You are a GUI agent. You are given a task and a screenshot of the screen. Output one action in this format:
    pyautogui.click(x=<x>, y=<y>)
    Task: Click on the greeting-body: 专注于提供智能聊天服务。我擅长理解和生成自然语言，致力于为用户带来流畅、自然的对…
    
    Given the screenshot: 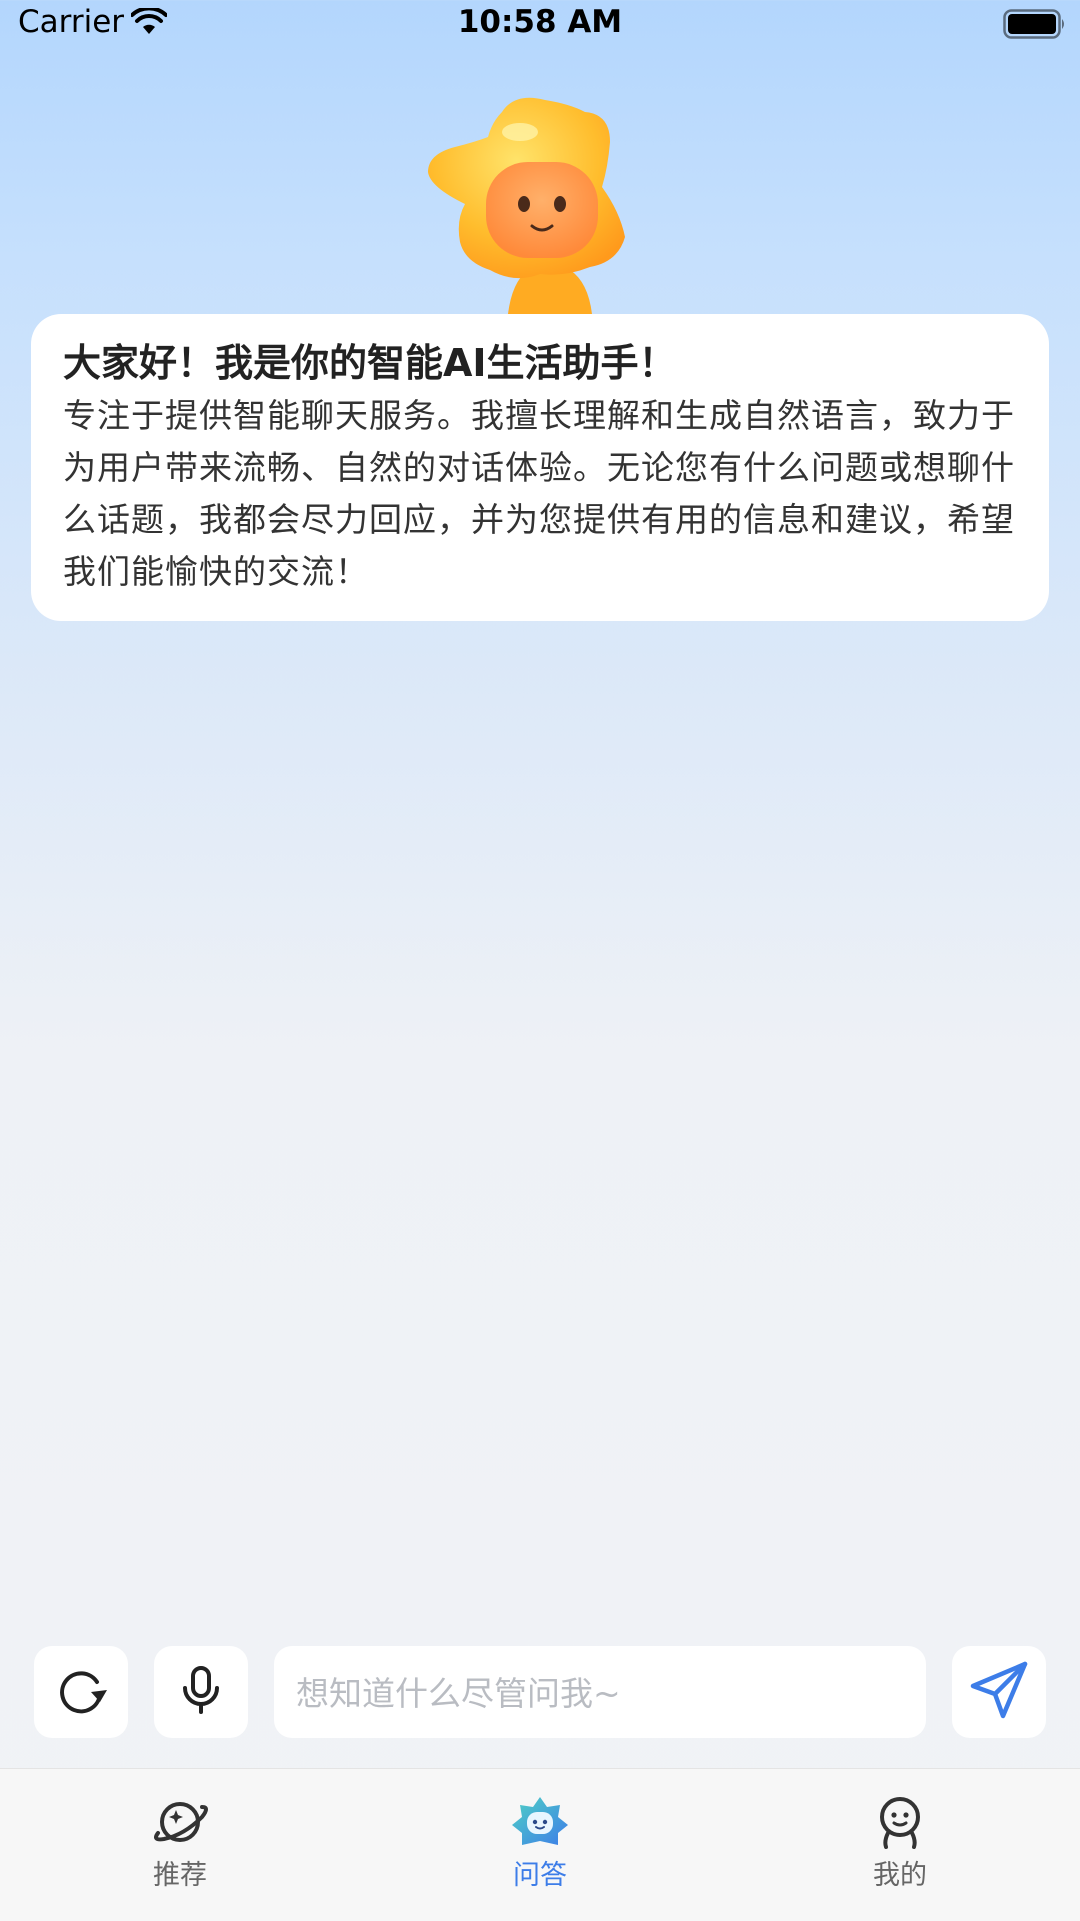 What is the action you would take?
    pyautogui.click(x=539, y=493)
    